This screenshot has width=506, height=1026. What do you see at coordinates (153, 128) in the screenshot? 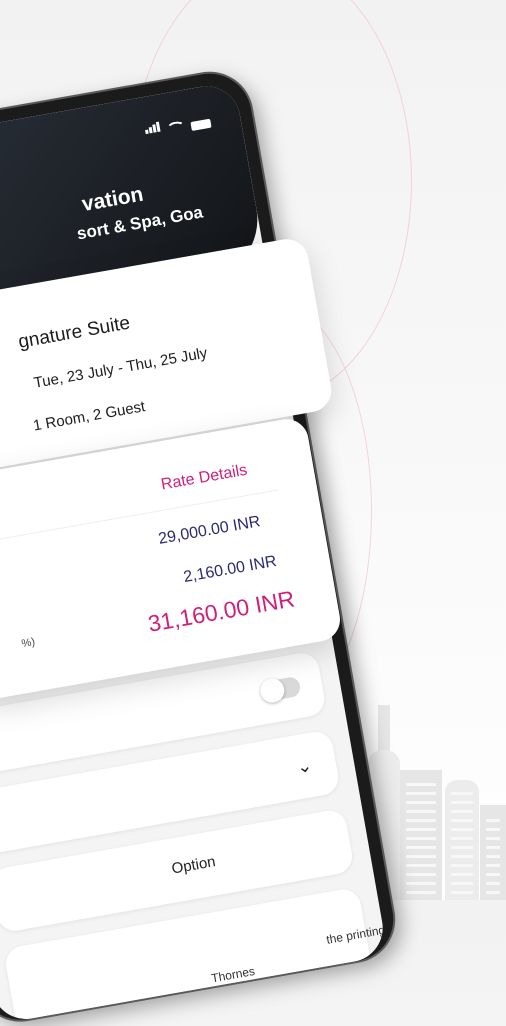
I see `signal-icon` at bounding box center [153, 128].